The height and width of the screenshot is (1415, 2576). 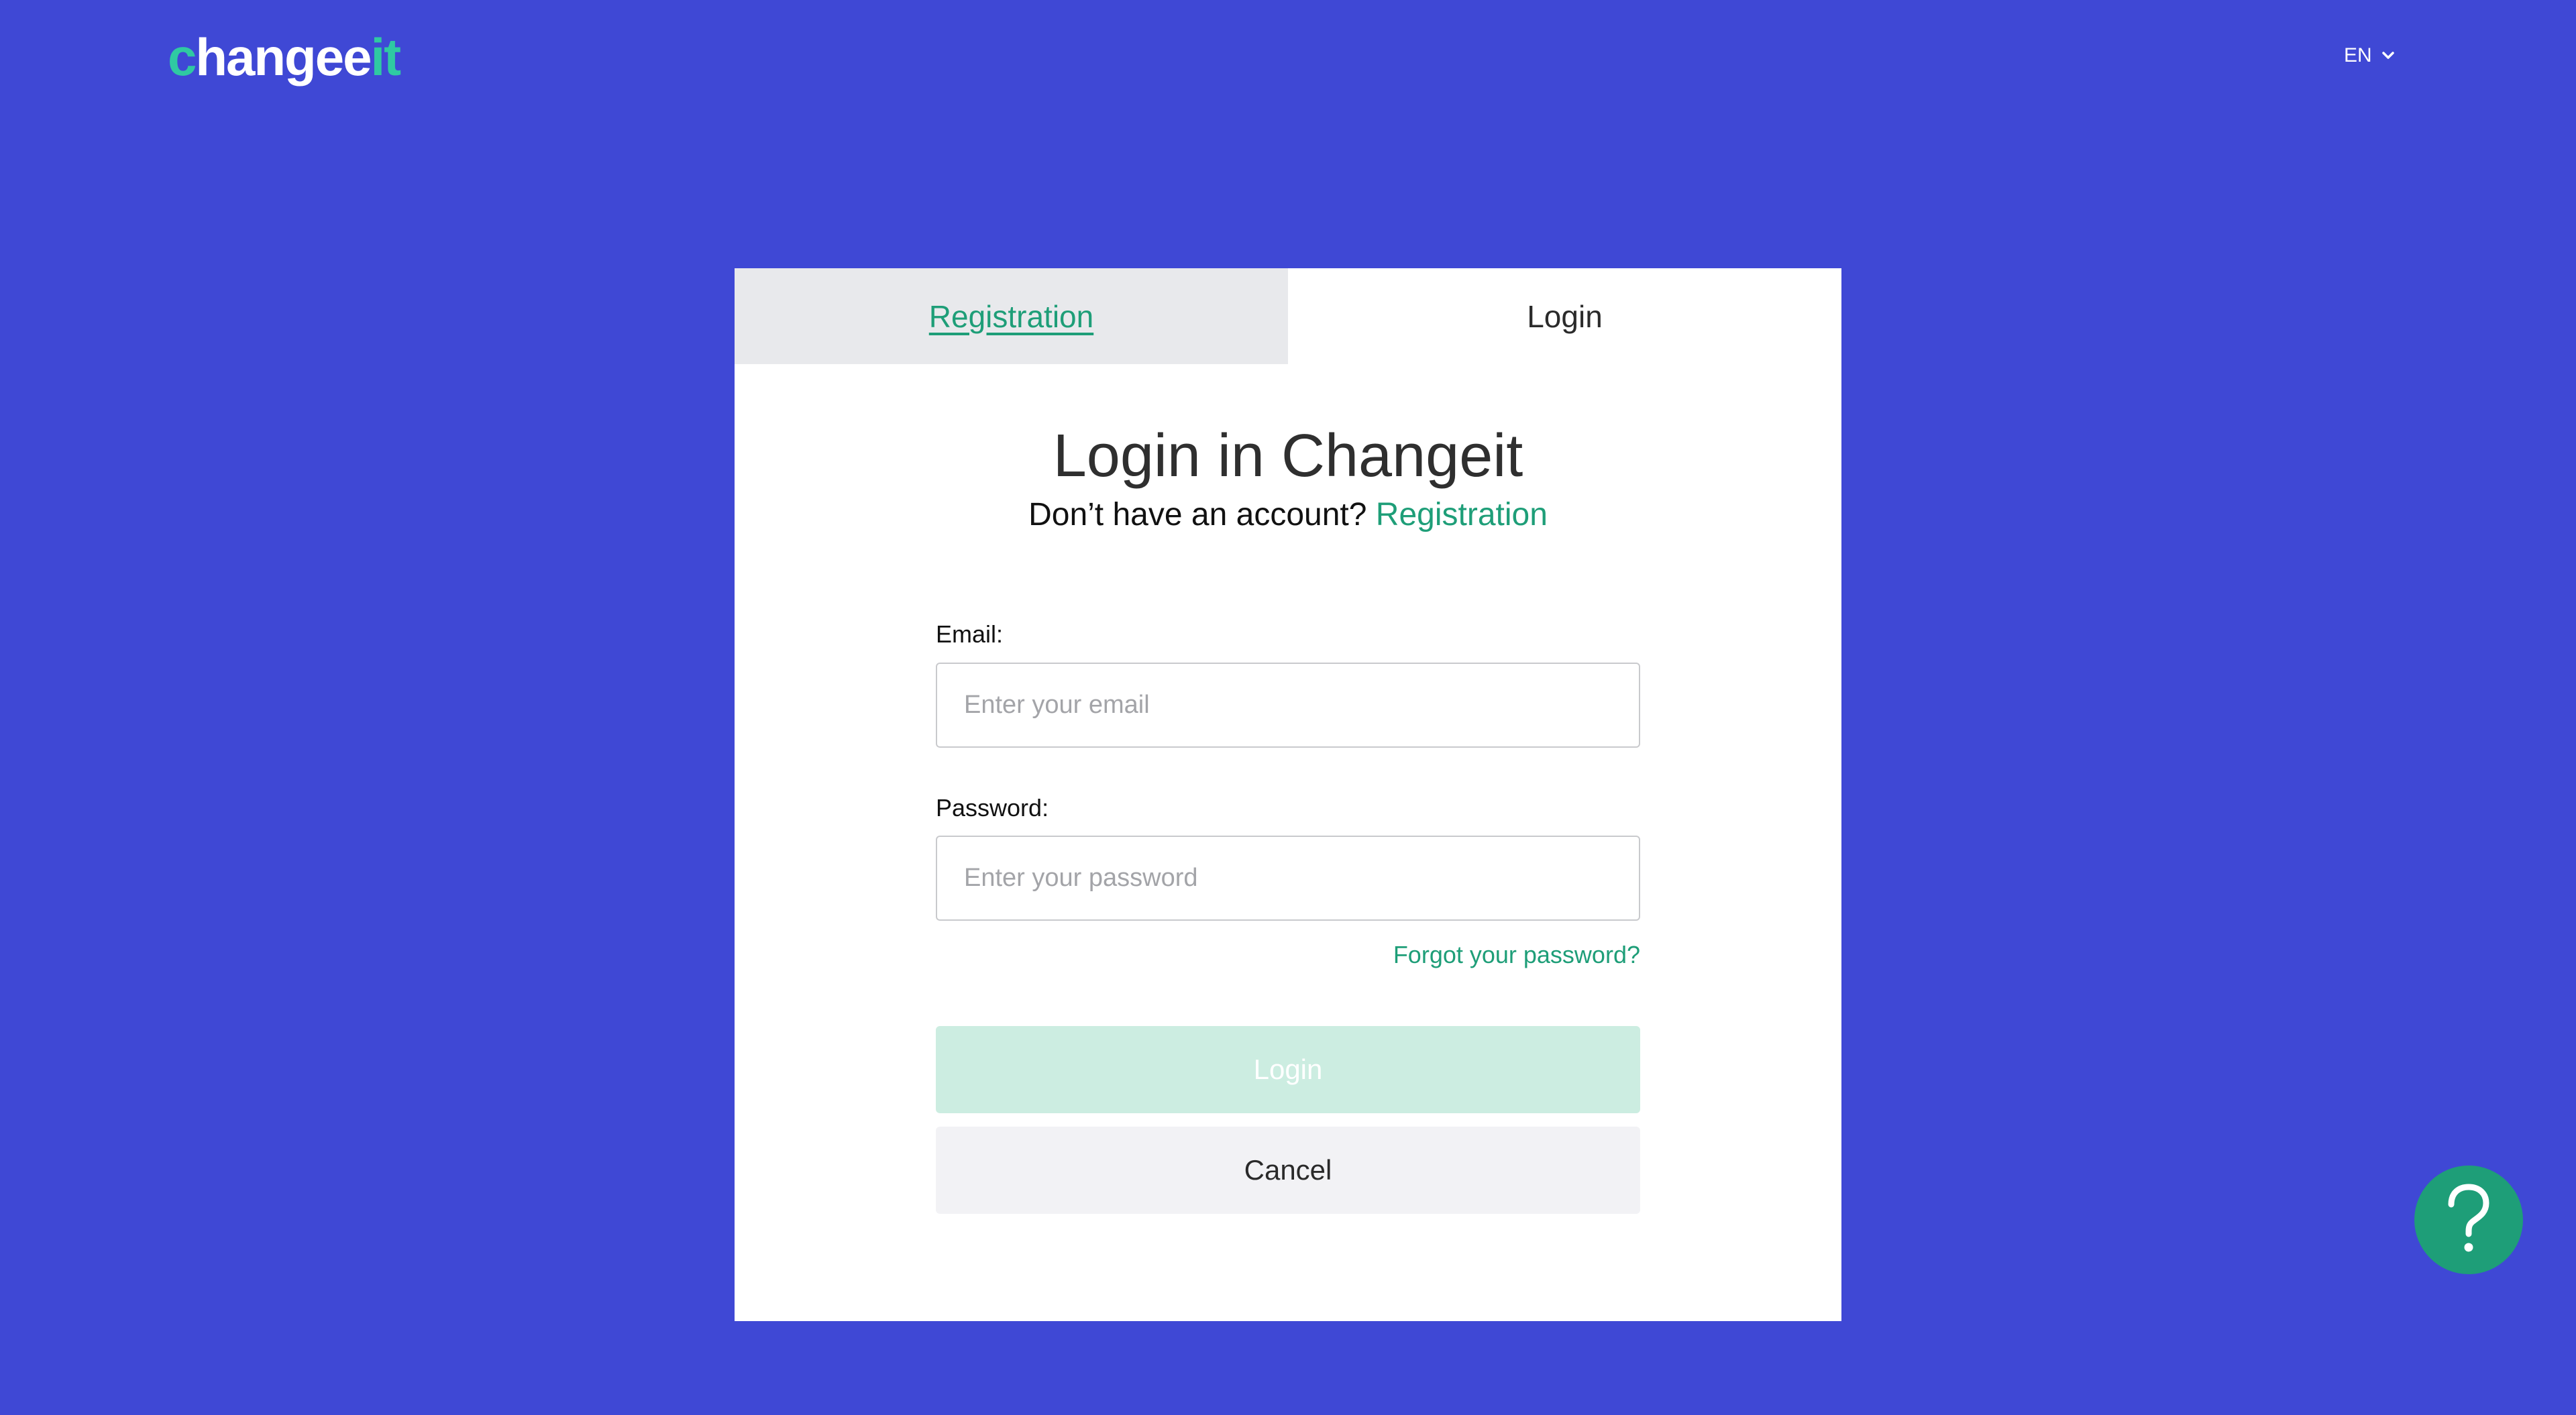 What do you see at coordinates (1288, 705) in the screenshot?
I see `email-field` at bounding box center [1288, 705].